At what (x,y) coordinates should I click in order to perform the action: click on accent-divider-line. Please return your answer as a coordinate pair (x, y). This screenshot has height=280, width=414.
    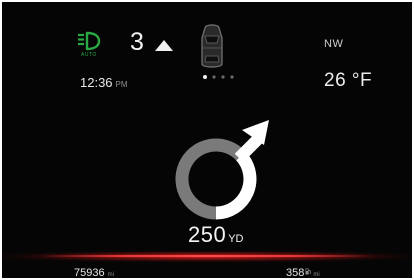
    Looking at the image, I should click on (207, 256).